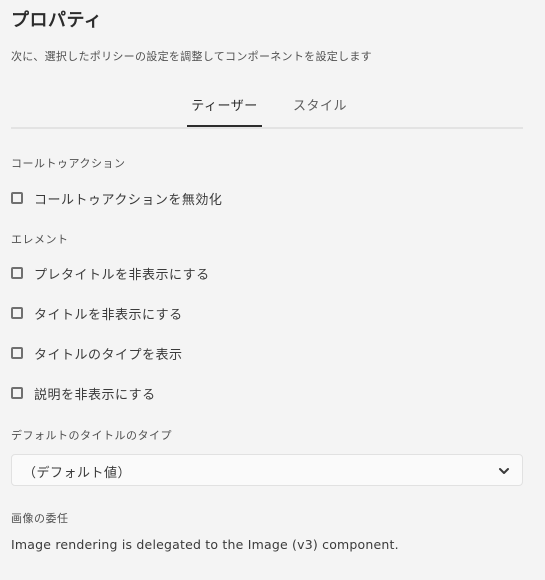  What do you see at coordinates (17, 353) in the screenshot?
I see `show-title-type-checkbox` at bounding box center [17, 353].